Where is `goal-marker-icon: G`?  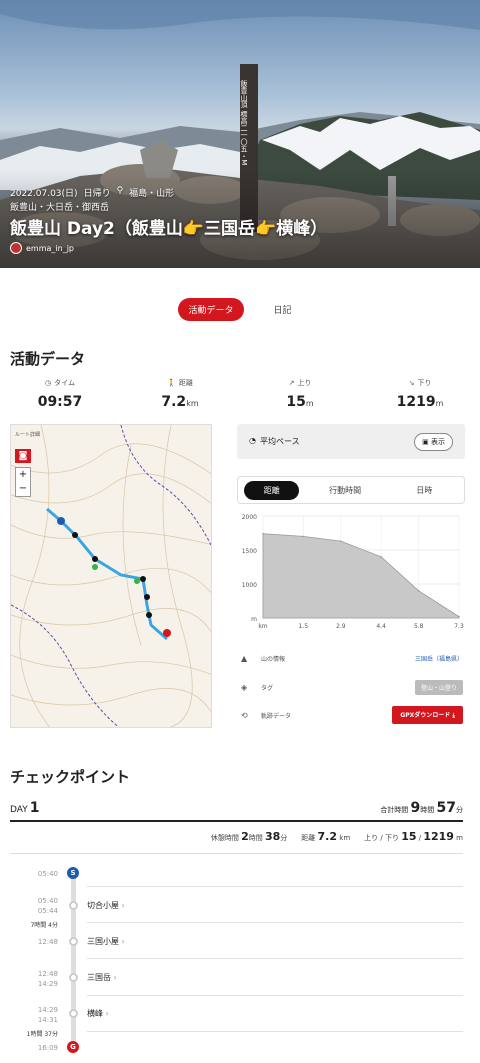 goal-marker-icon: G is located at coordinates (73, 1047).